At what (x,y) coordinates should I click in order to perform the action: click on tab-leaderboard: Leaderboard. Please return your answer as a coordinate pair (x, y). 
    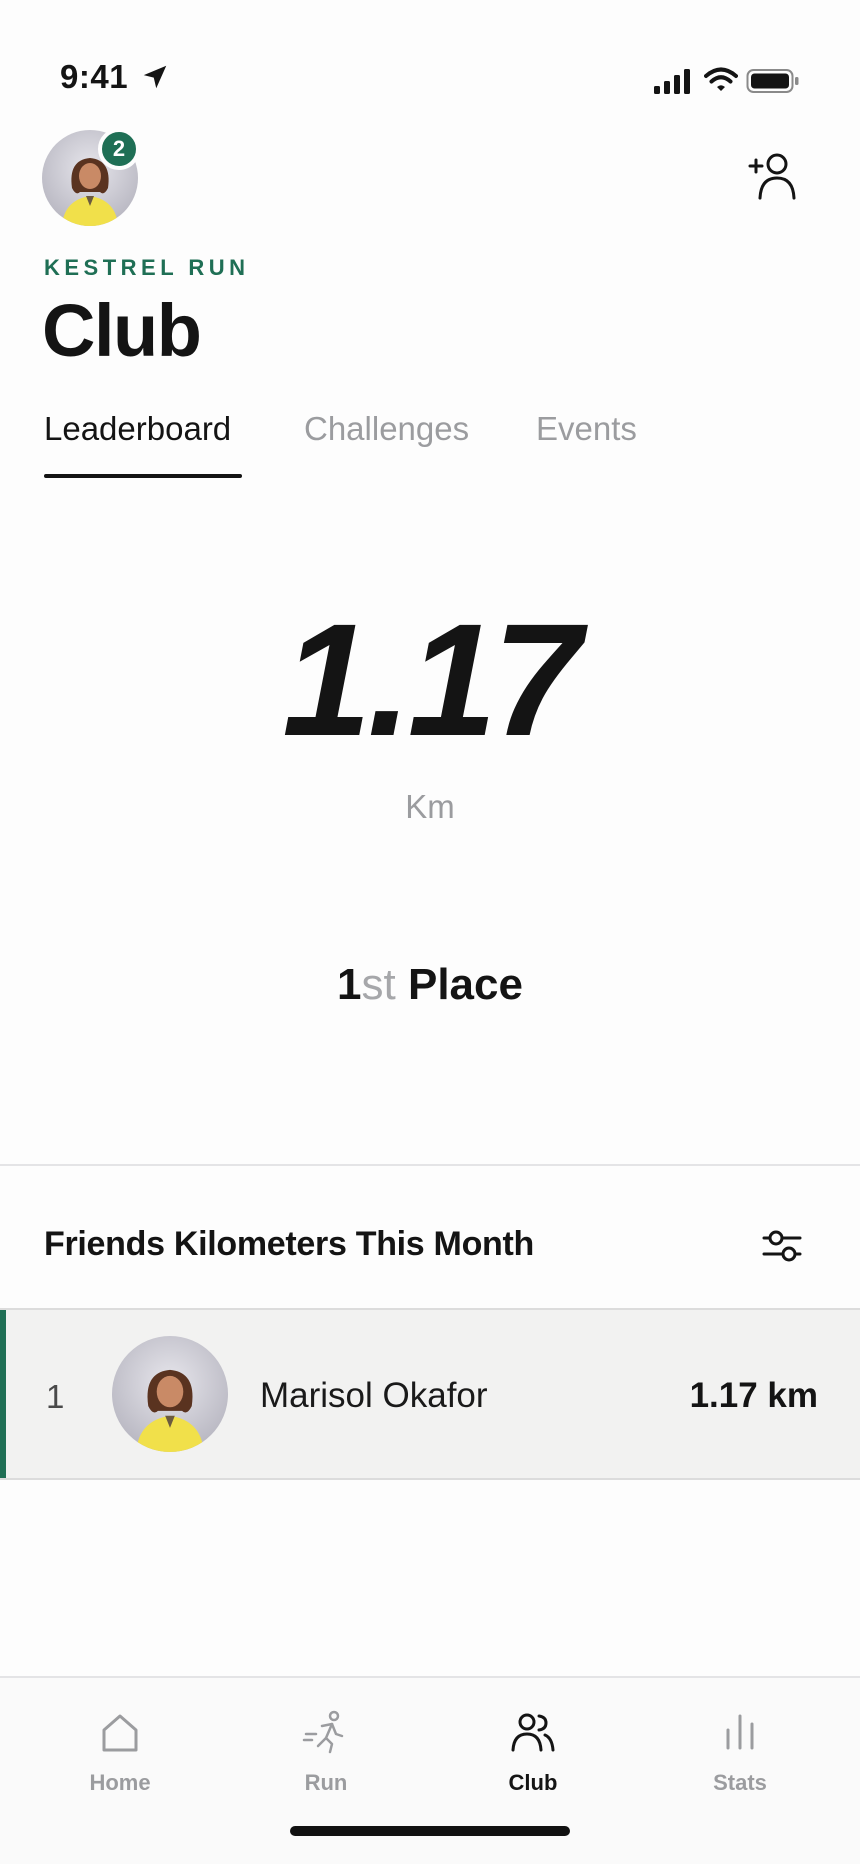
    Looking at the image, I should click on (137, 429).